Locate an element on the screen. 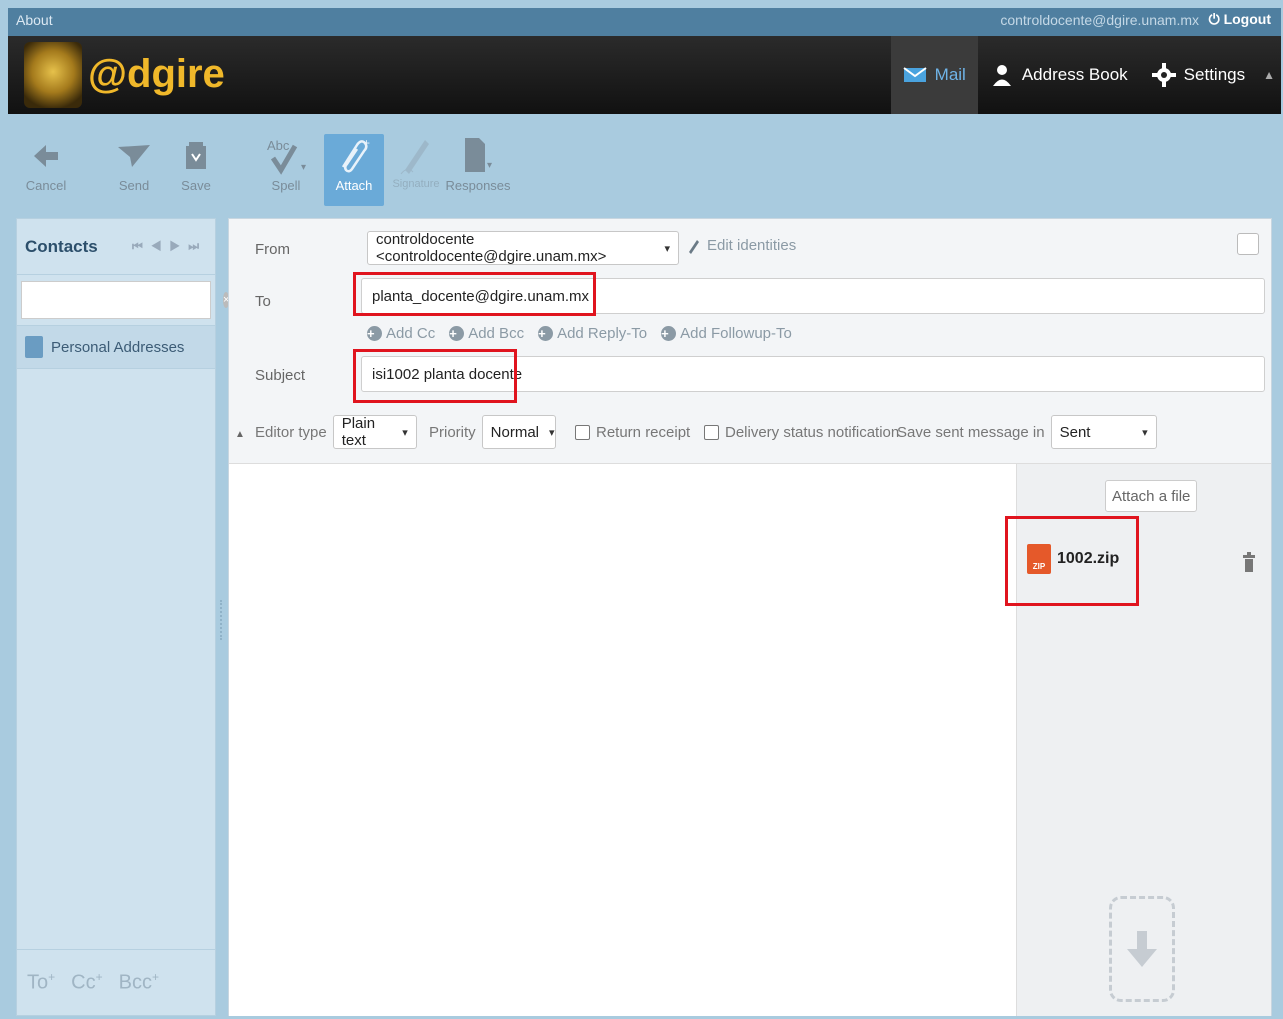  to-label: To is located at coordinates (263, 301).